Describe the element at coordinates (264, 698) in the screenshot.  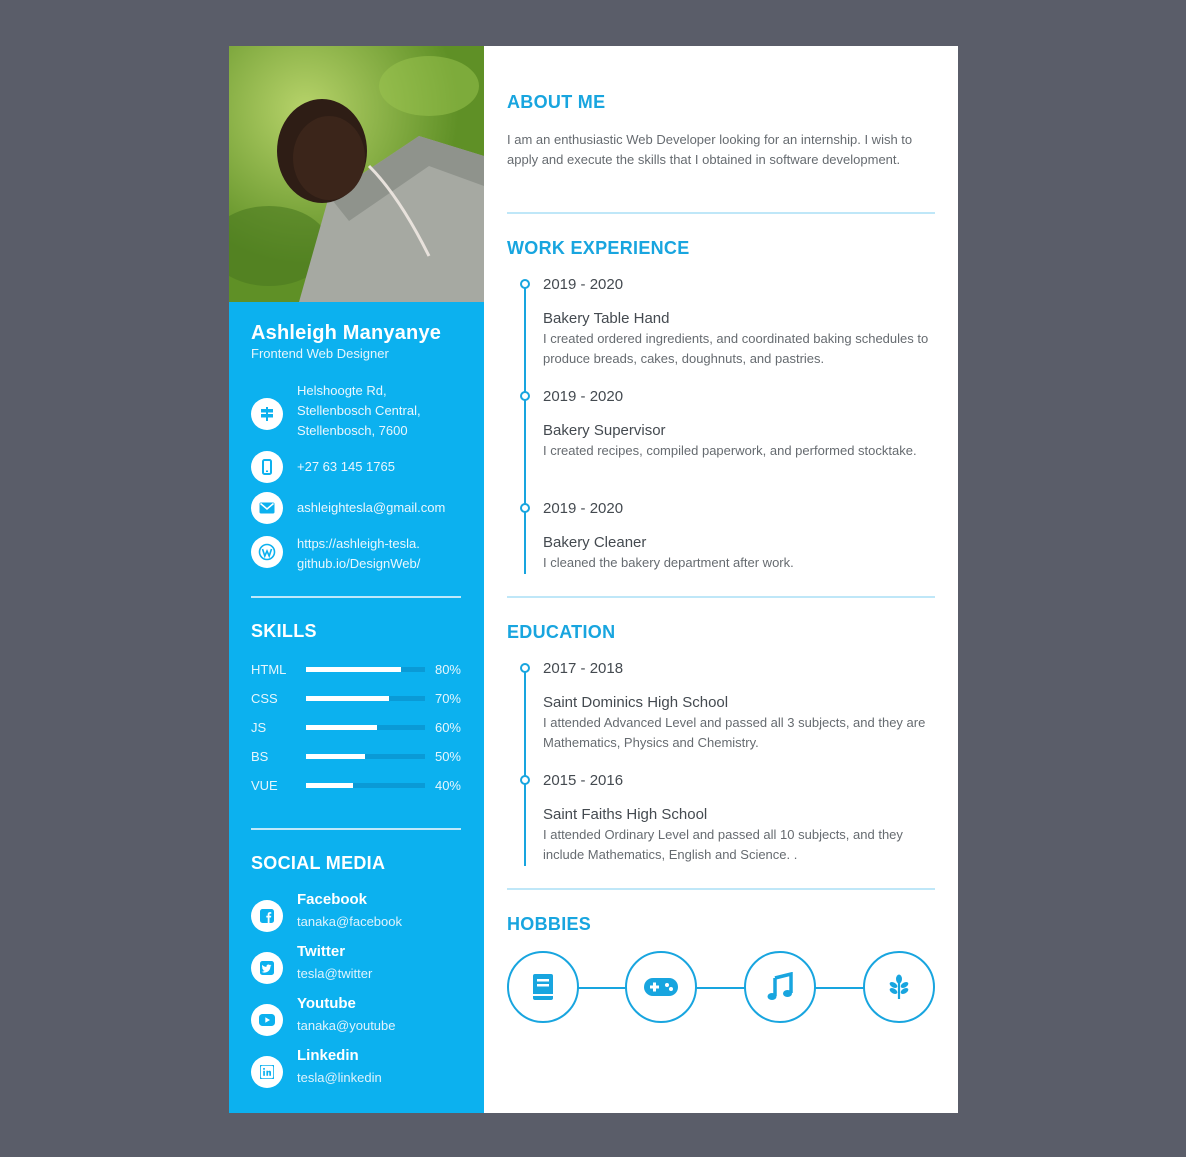
I see `skill-name: CSS` at that location.